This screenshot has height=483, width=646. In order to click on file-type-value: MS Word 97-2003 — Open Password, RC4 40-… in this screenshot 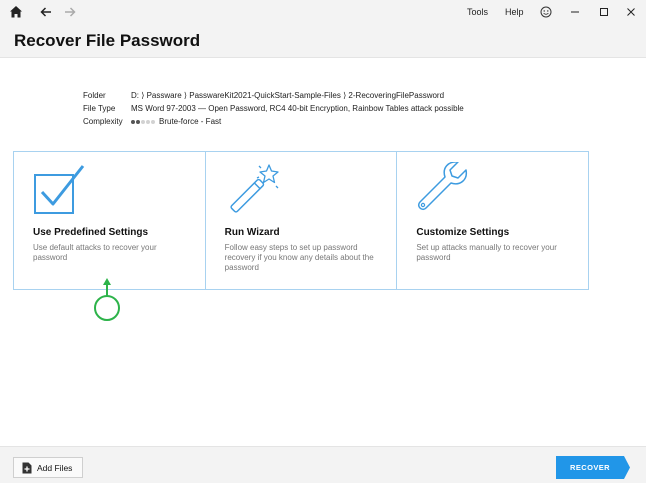, I will do `click(297, 108)`.